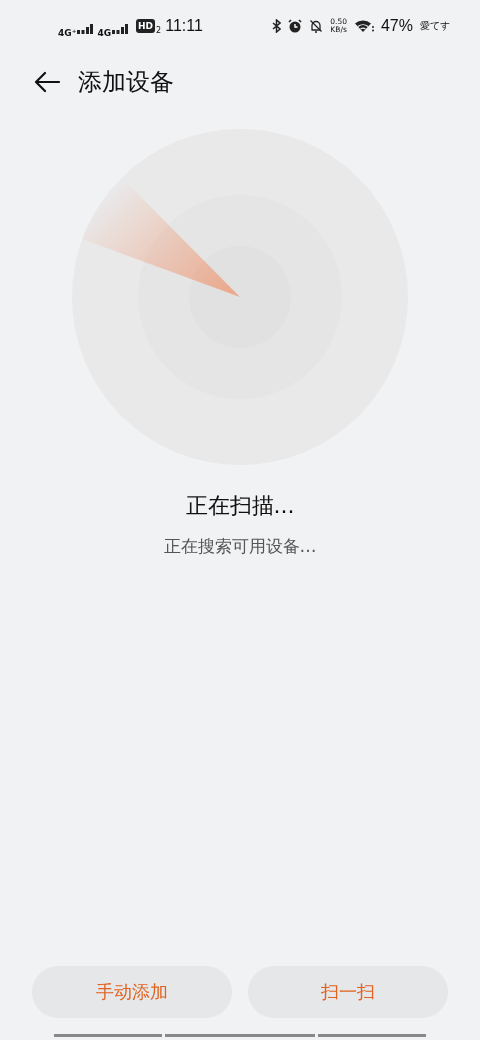 This screenshot has height=1040, width=480. Describe the element at coordinates (159, 30) in the screenshot. I see `hd-index: 2` at that location.